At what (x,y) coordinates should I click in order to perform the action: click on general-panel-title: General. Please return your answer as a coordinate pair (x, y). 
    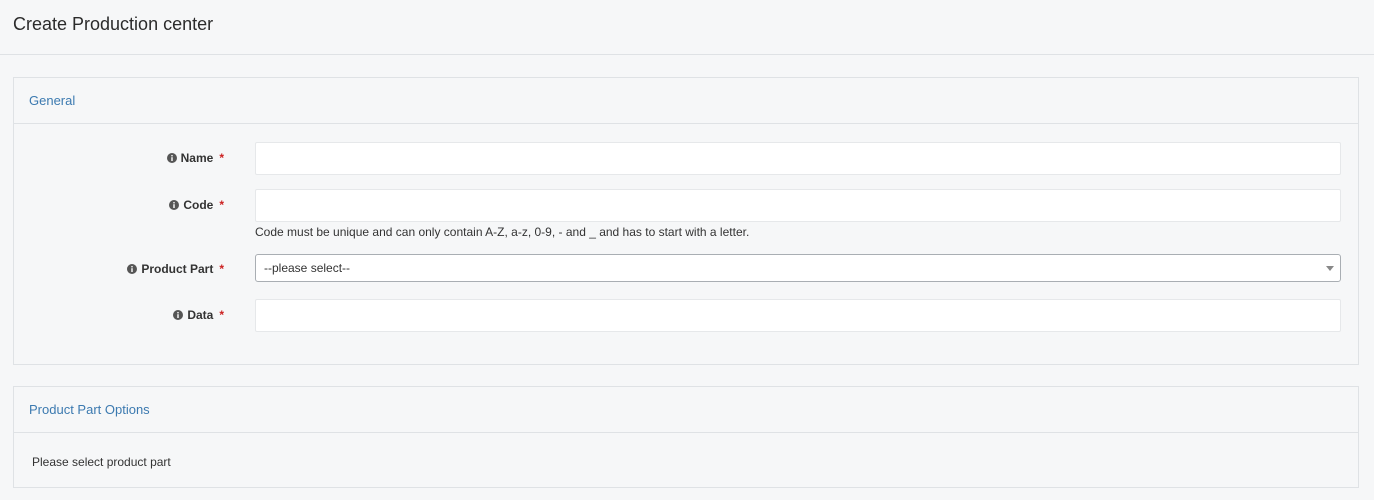
    Looking at the image, I should click on (52, 100).